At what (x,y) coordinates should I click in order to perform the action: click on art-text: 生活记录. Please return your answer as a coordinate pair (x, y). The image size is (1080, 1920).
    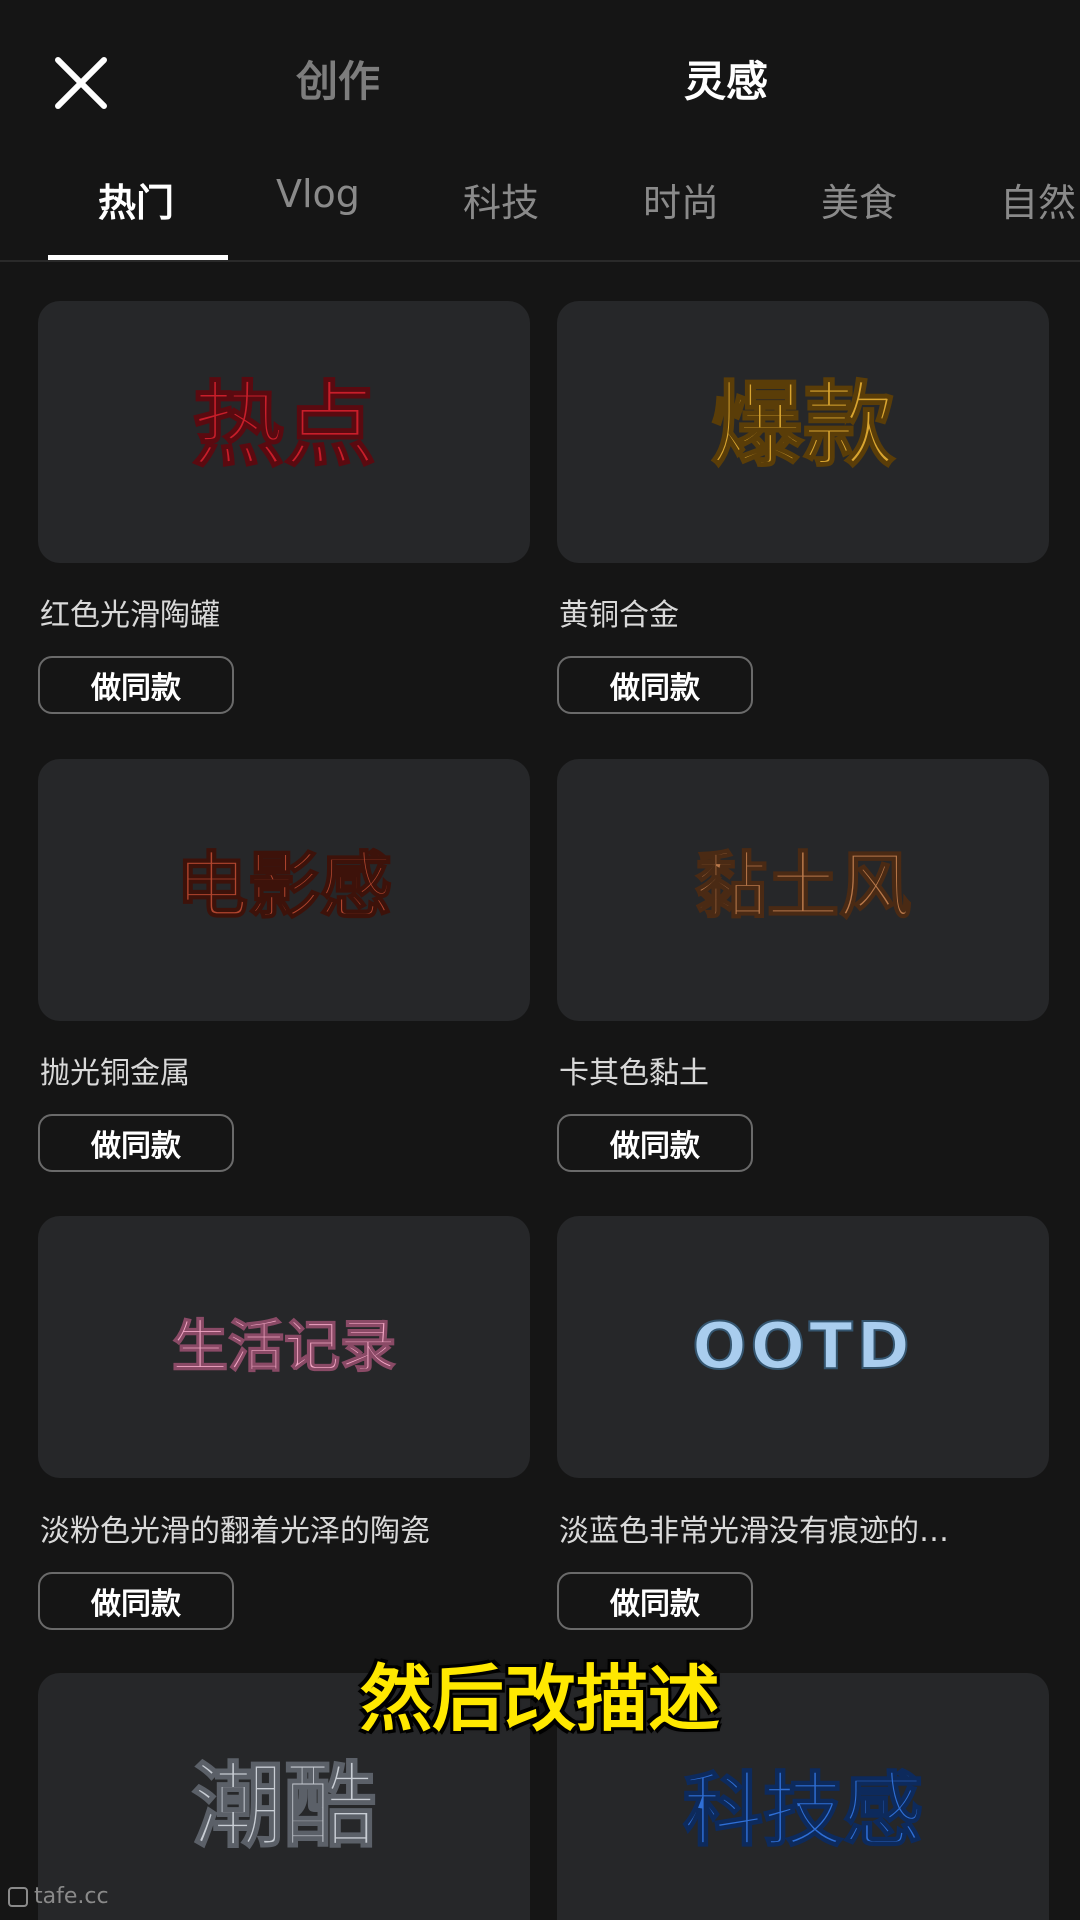
    Looking at the image, I should click on (284, 1347).